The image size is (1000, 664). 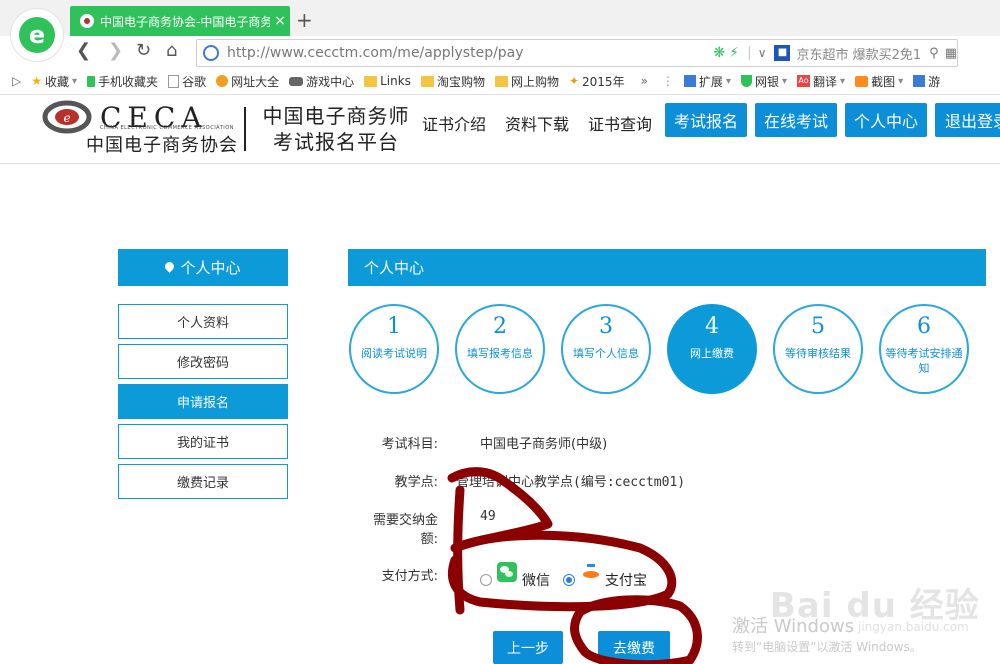 I want to click on home-icon: ⌂, so click(x=171, y=50).